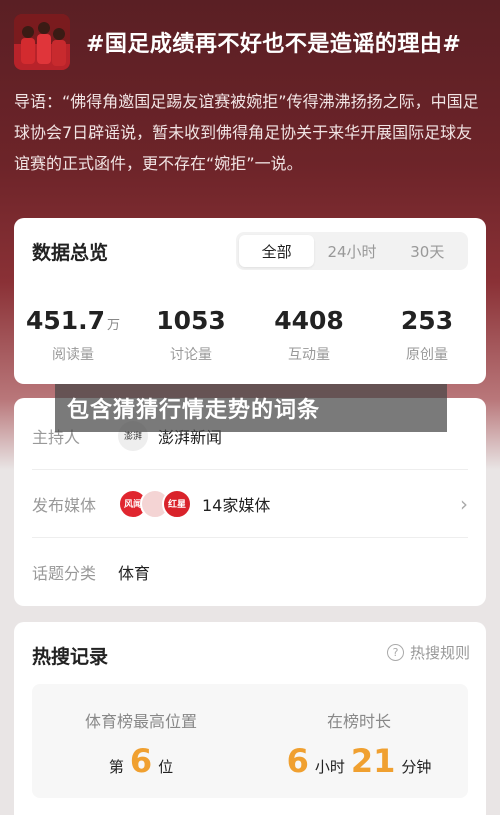  What do you see at coordinates (427, 251) in the screenshot?
I see `tab-30d: 30天` at bounding box center [427, 251].